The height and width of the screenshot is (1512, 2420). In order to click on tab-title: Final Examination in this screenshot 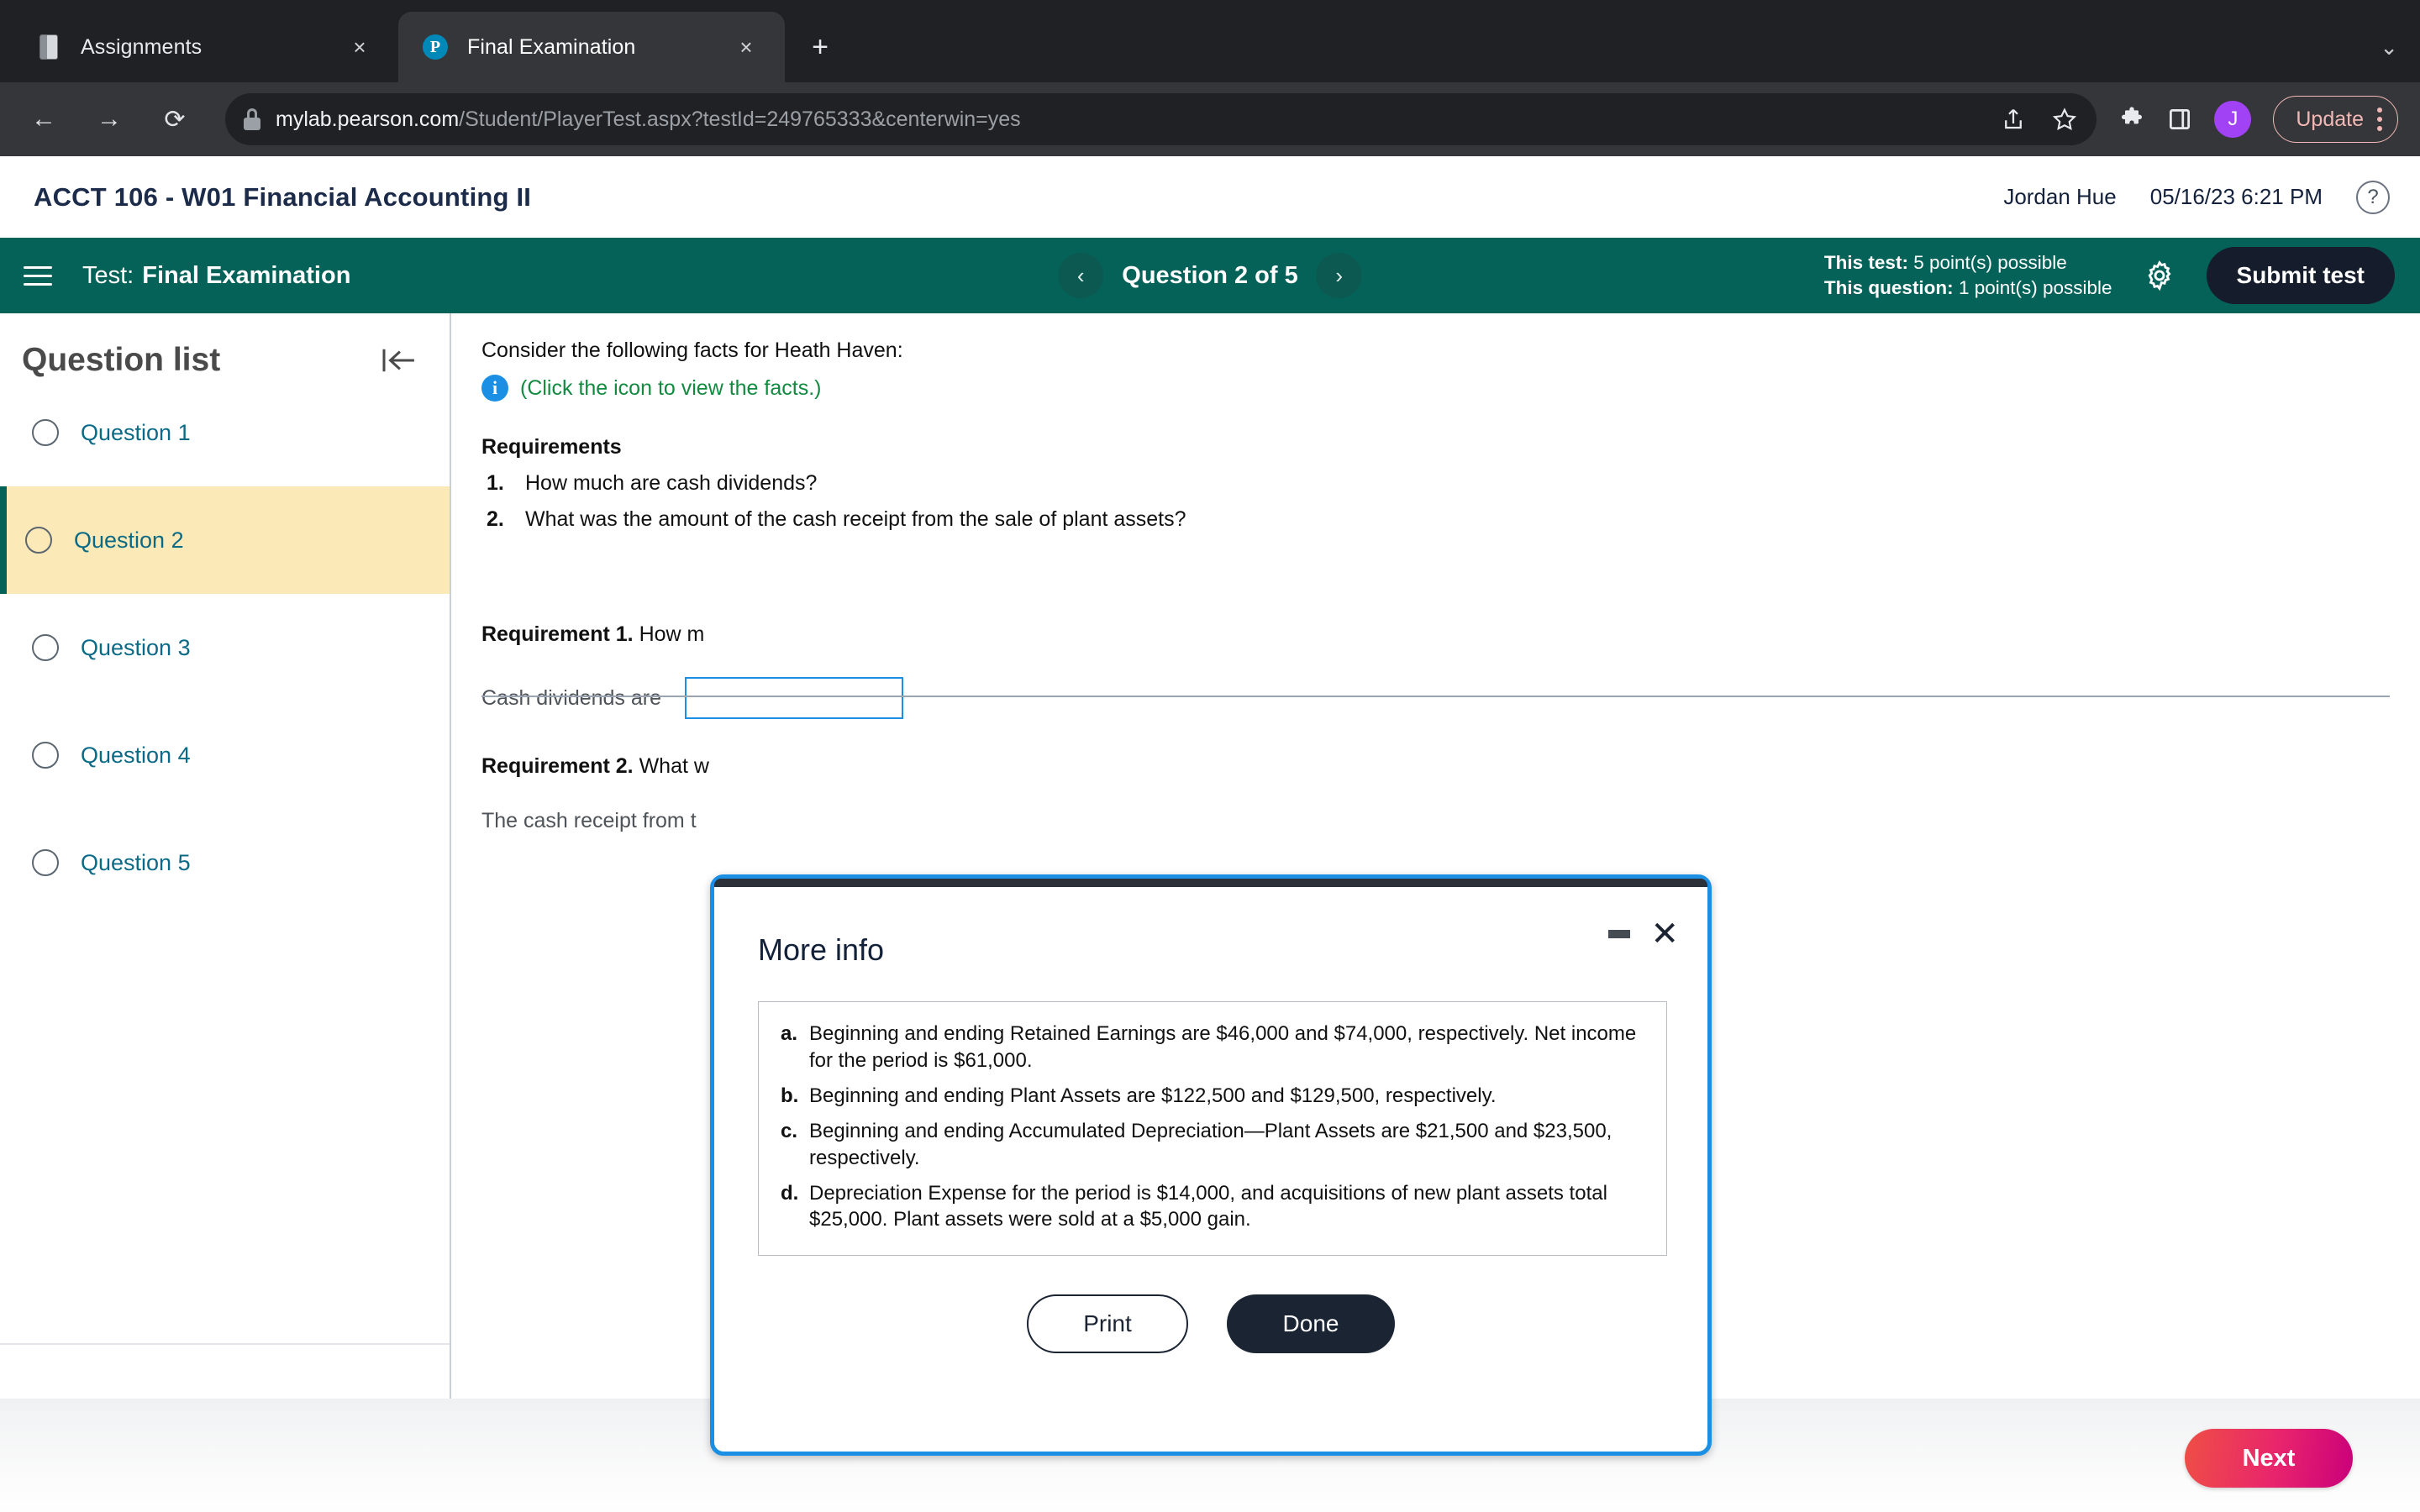, I will do `click(552, 46)`.